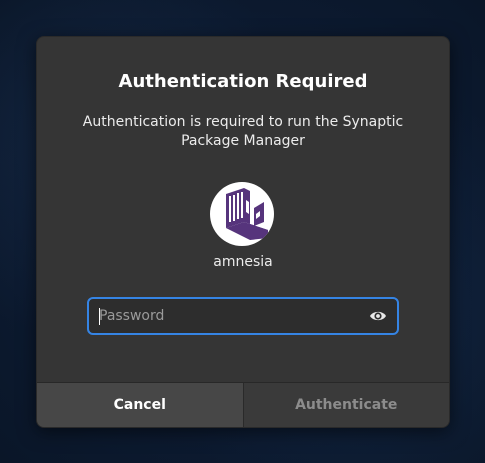 This screenshot has height=463, width=485. I want to click on user-avatar, so click(242, 214).